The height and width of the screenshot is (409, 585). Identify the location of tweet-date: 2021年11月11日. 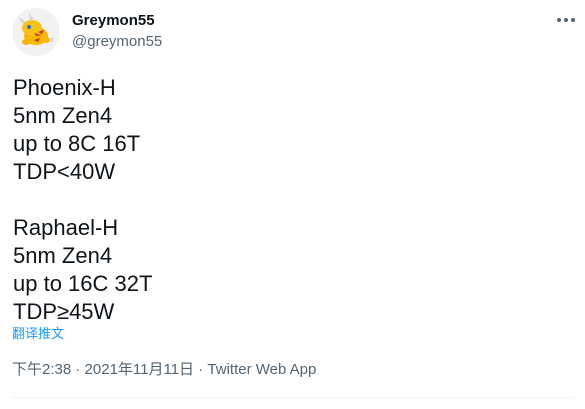
(140, 369).